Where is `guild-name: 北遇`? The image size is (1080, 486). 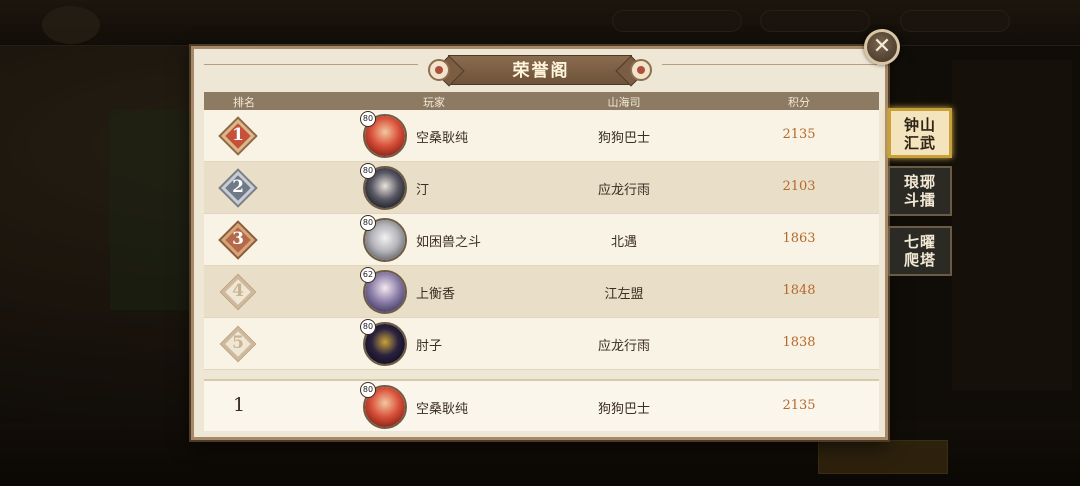 guild-name: 北遇 is located at coordinates (623, 242).